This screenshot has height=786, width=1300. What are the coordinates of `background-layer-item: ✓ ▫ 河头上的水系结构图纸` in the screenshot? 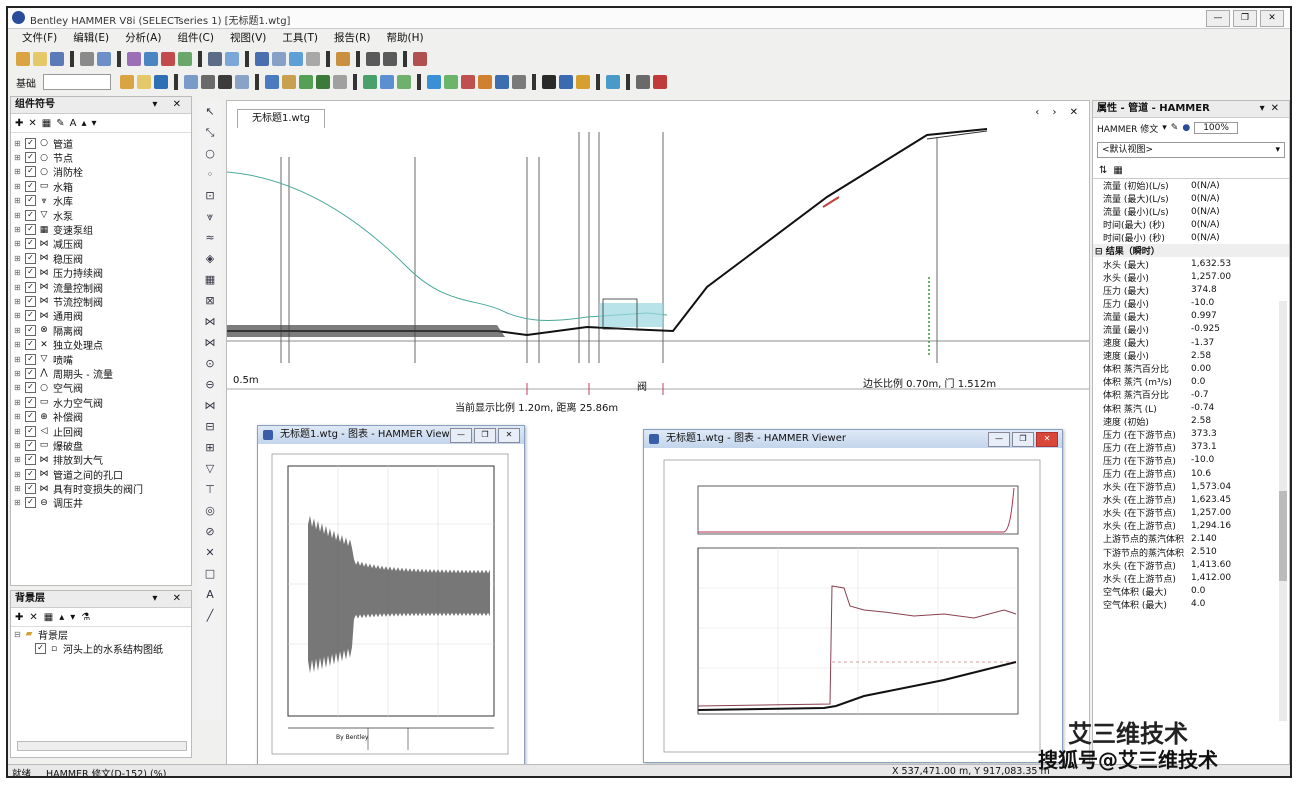 It's located at (101, 648).